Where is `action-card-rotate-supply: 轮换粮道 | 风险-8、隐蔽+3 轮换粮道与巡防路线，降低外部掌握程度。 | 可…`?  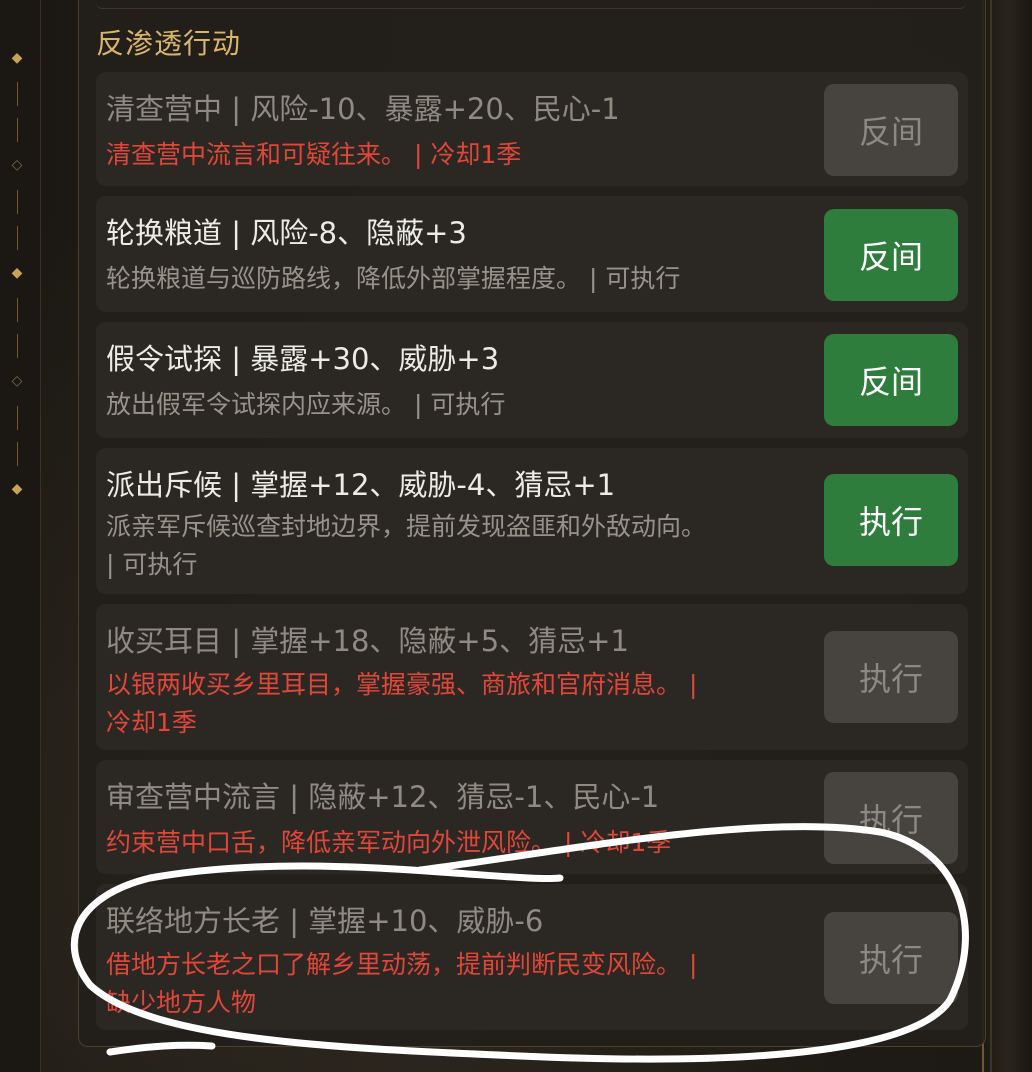
action-card-rotate-supply: 轮换粮道 | 风险-8、隐蔽+3 轮换粮道与巡防路线，降低外部掌握程度。 | 可… is located at coordinates (532, 254).